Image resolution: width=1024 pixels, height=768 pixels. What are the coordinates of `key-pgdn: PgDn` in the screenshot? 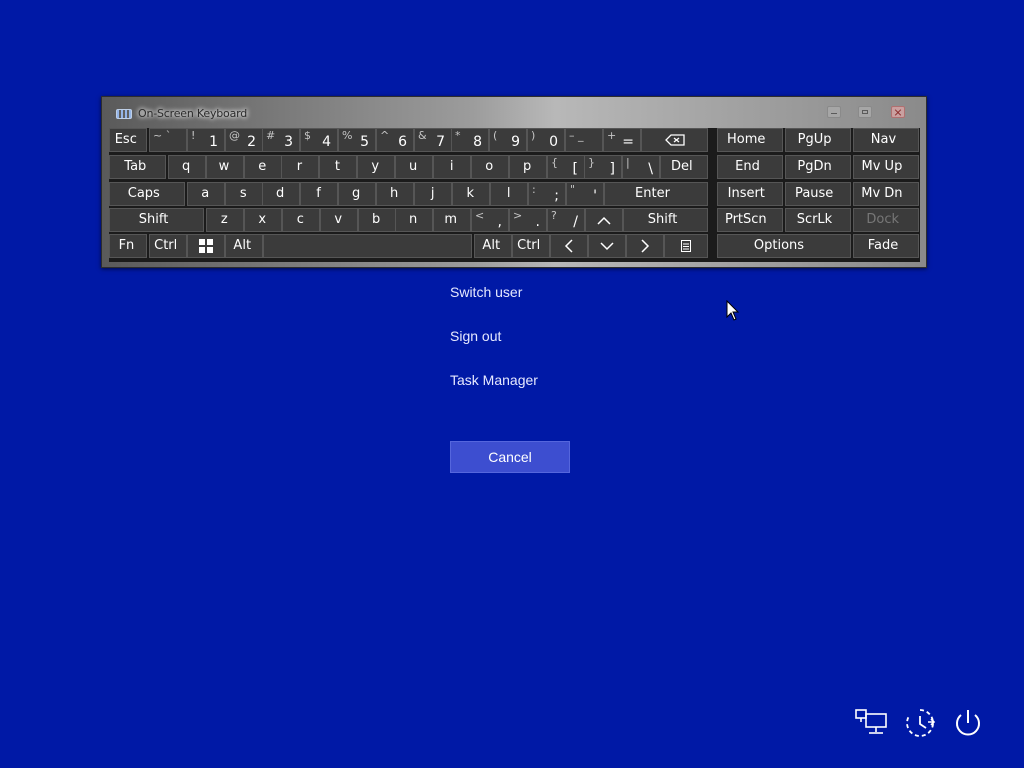 It's located at (818, 167).